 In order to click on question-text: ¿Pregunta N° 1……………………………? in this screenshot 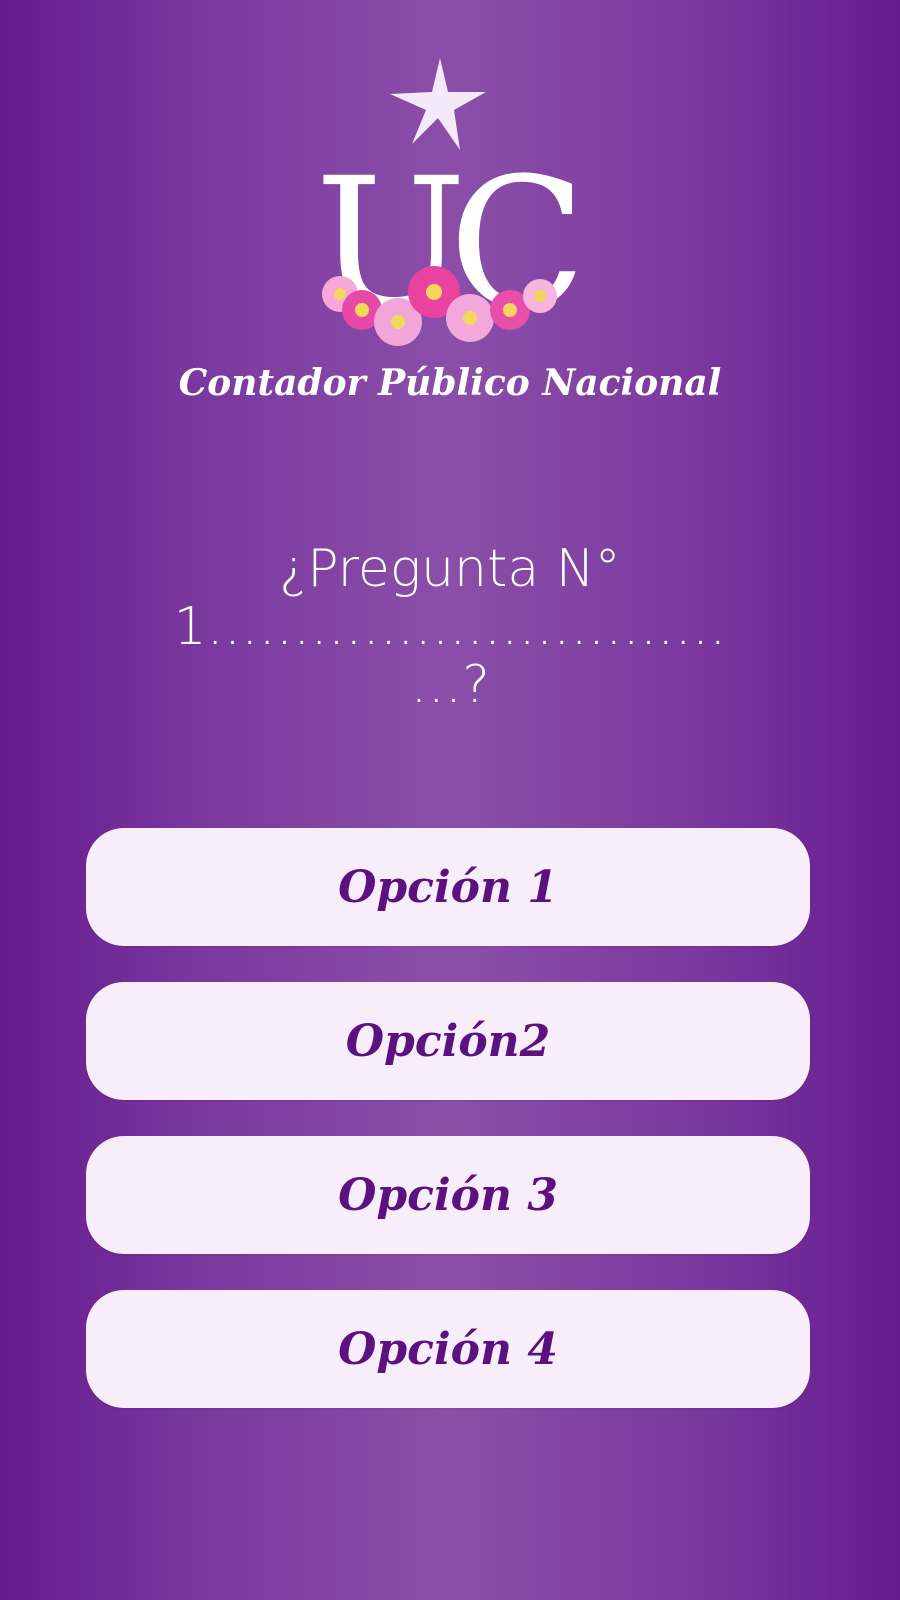, I will do `click(450, 627)`.